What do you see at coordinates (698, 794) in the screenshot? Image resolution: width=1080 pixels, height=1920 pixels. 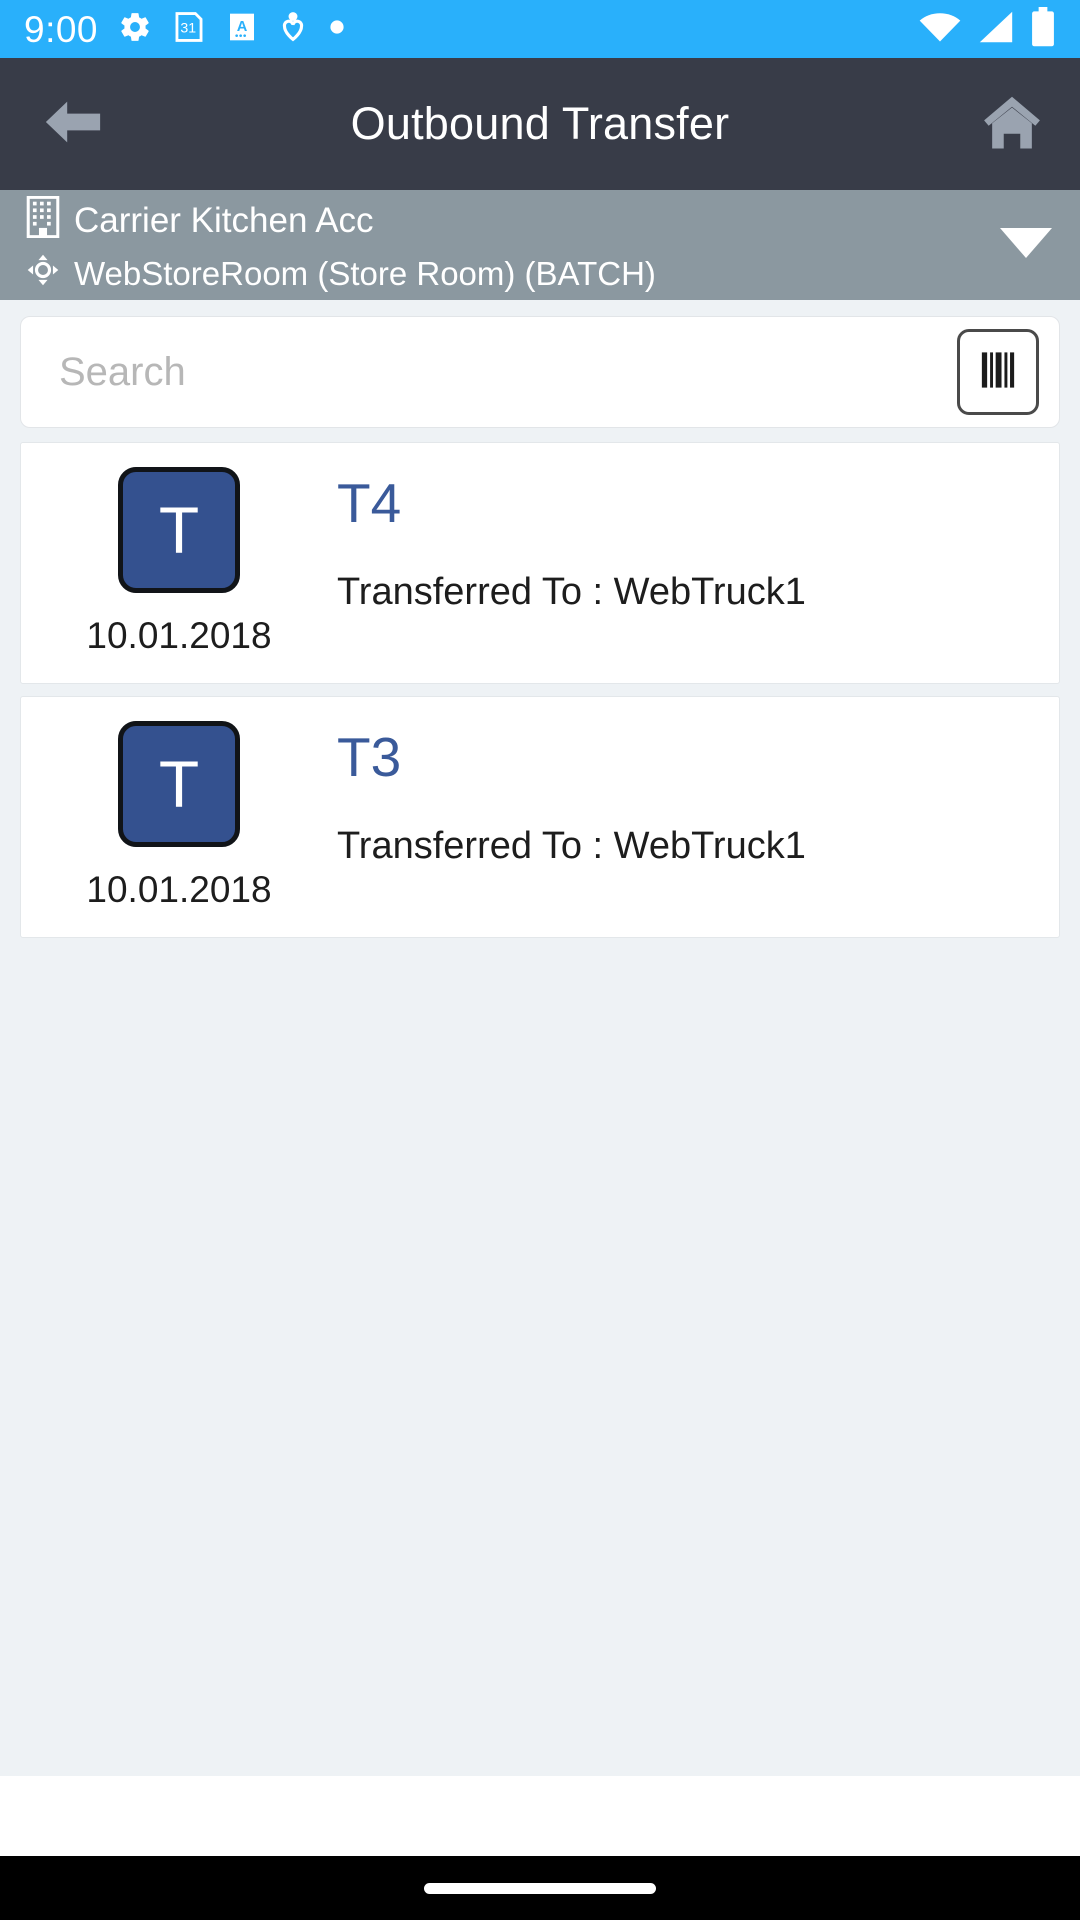 I see `transfer-details: T3 Transferred To : WebTruck1` at bounding box center [698, 794].